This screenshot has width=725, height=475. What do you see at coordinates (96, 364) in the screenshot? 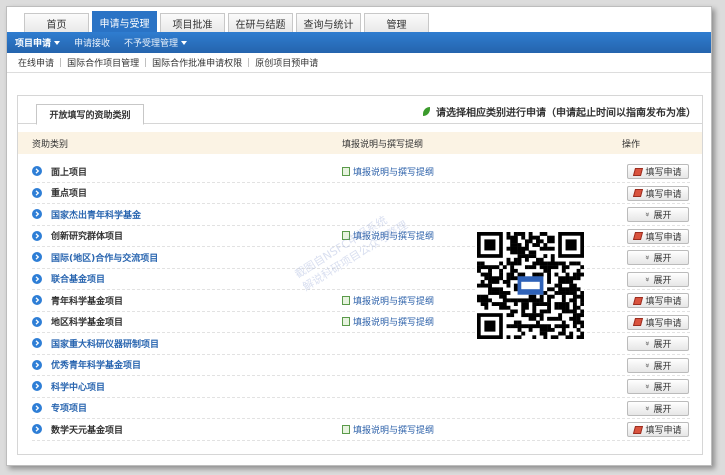
I see `category-name: 优秀青年科学基金项目` at bounding box center [96, 364].